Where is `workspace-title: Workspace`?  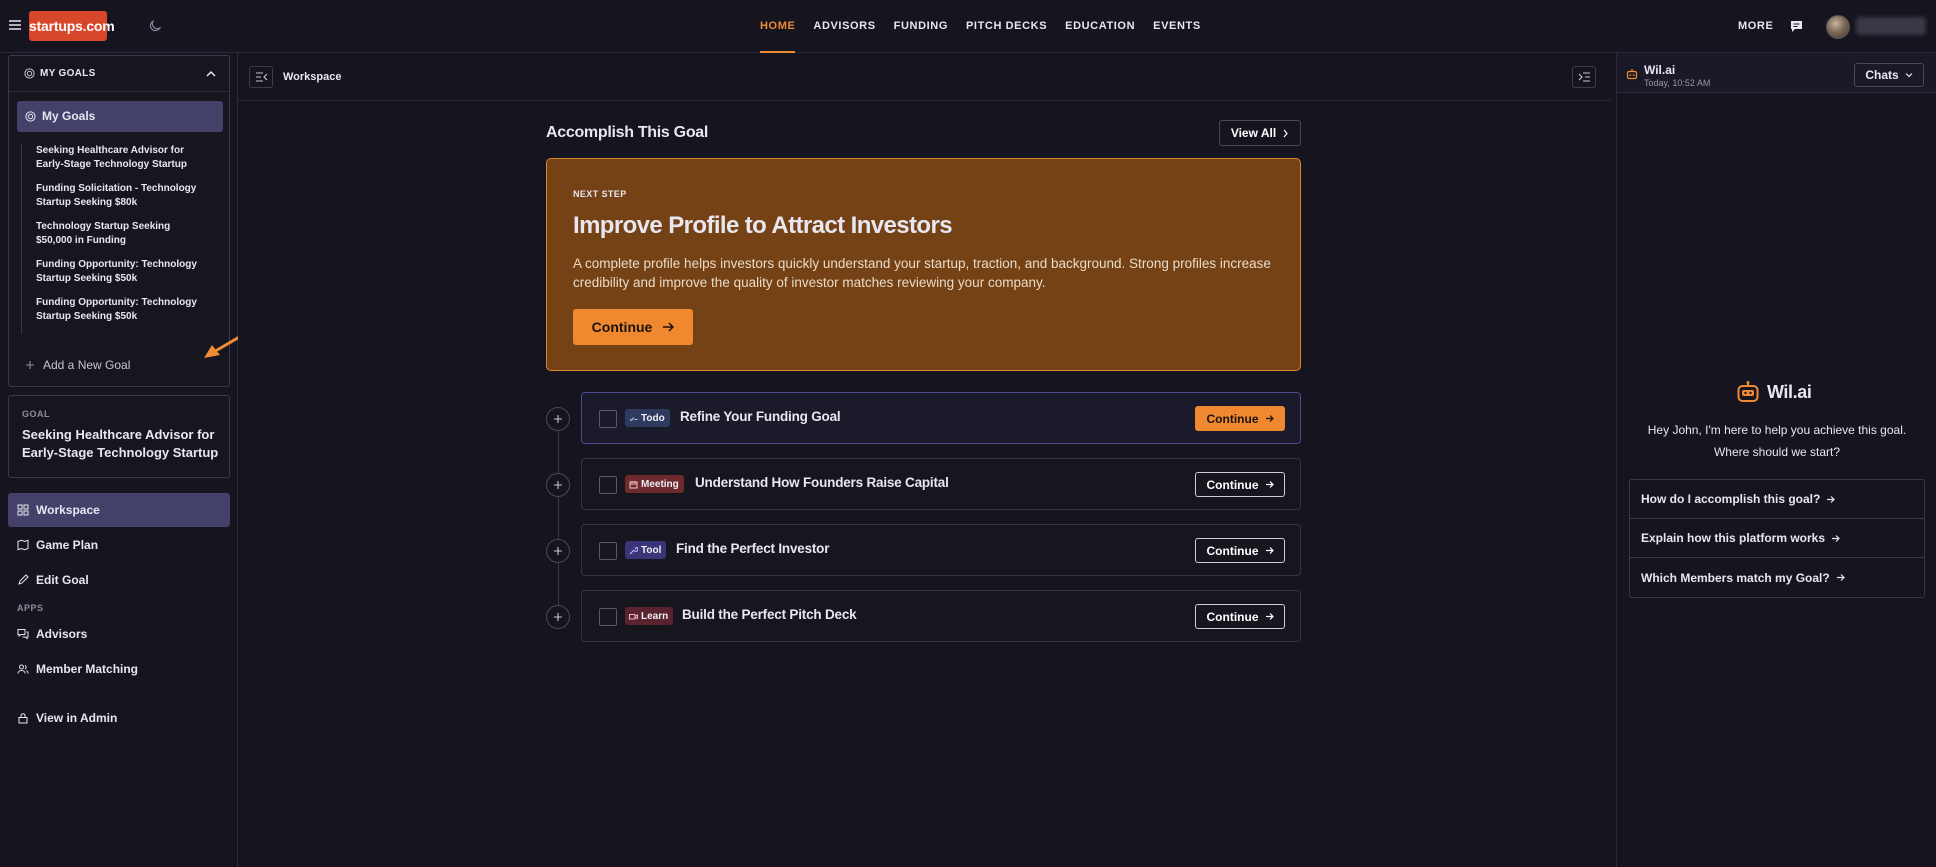
workspace-title: Workspace is located at coordinates (312, 77).